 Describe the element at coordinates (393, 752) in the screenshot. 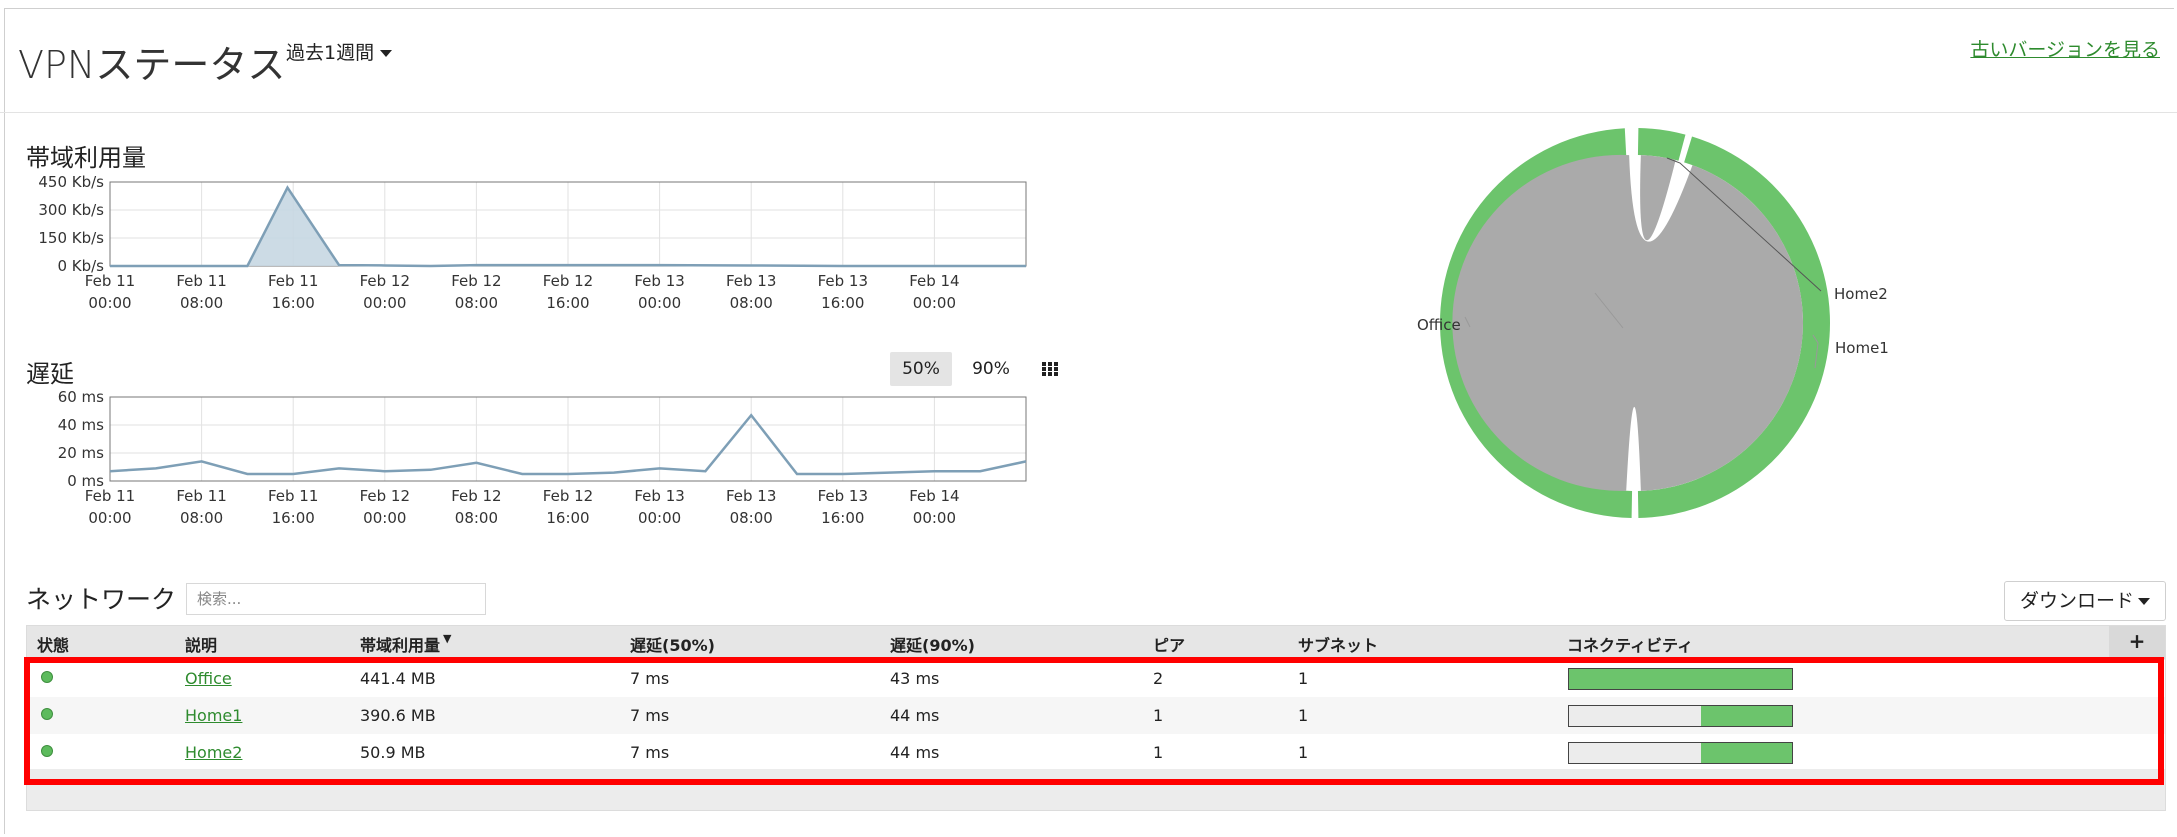

I see `row-bandwidth: 50.9 MB` at that location.